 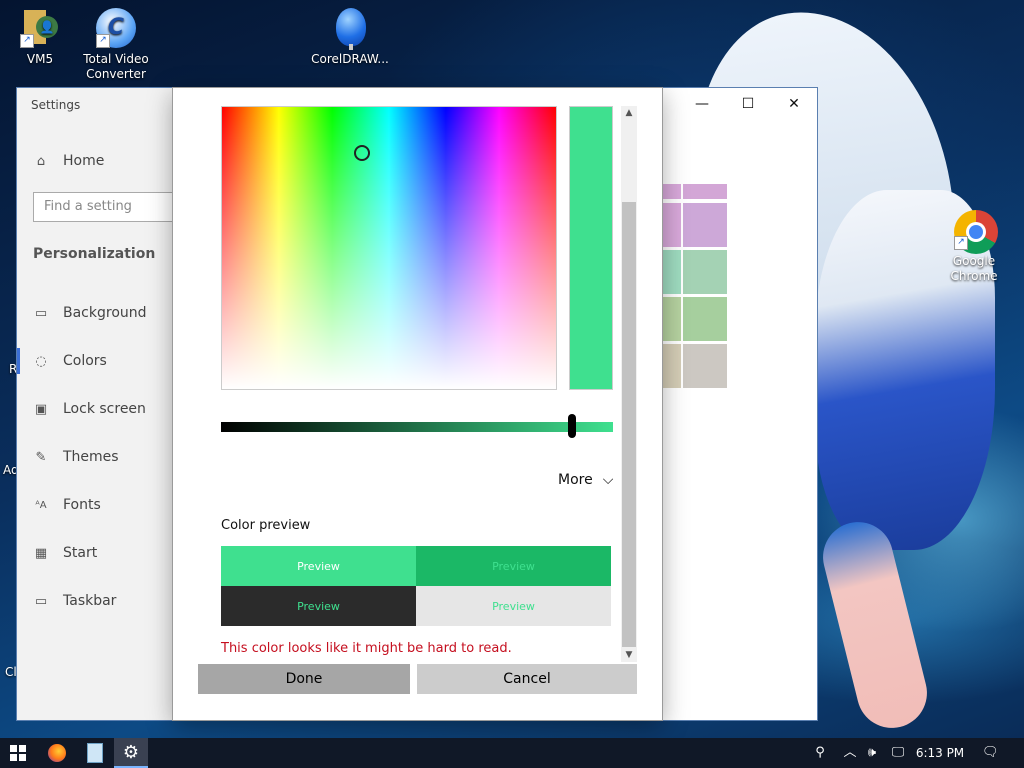 What do you see at coordinates (94, 254) in the screenshot?
I see `section-title: Personalization` at bounding box center [94, 254].